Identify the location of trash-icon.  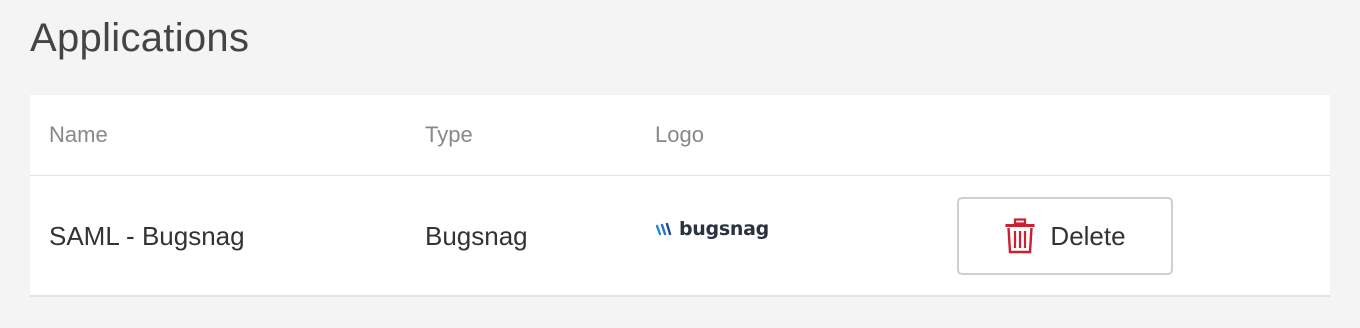
(1020, 236).